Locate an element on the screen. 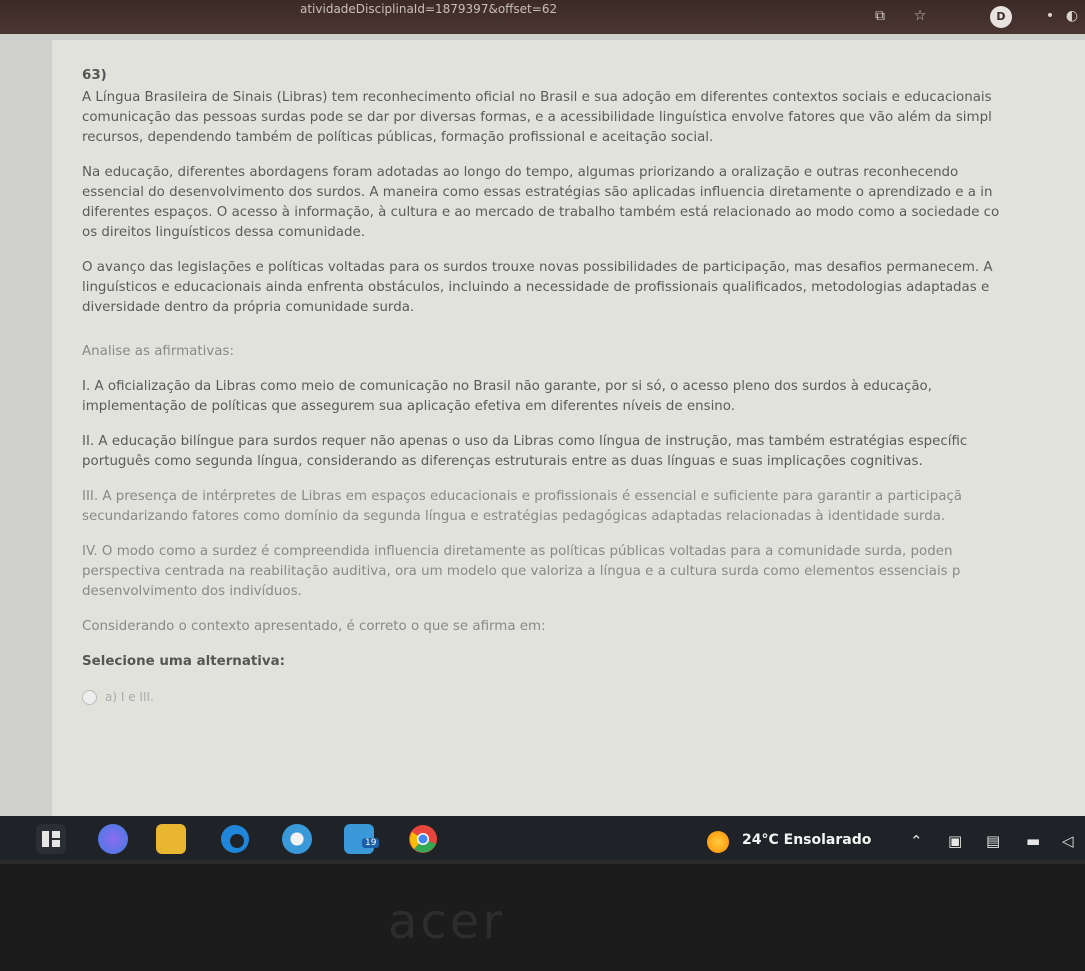 This screenshot has height=971, width=1085. mail-badge: 19 is located at coordinates (371, 843).